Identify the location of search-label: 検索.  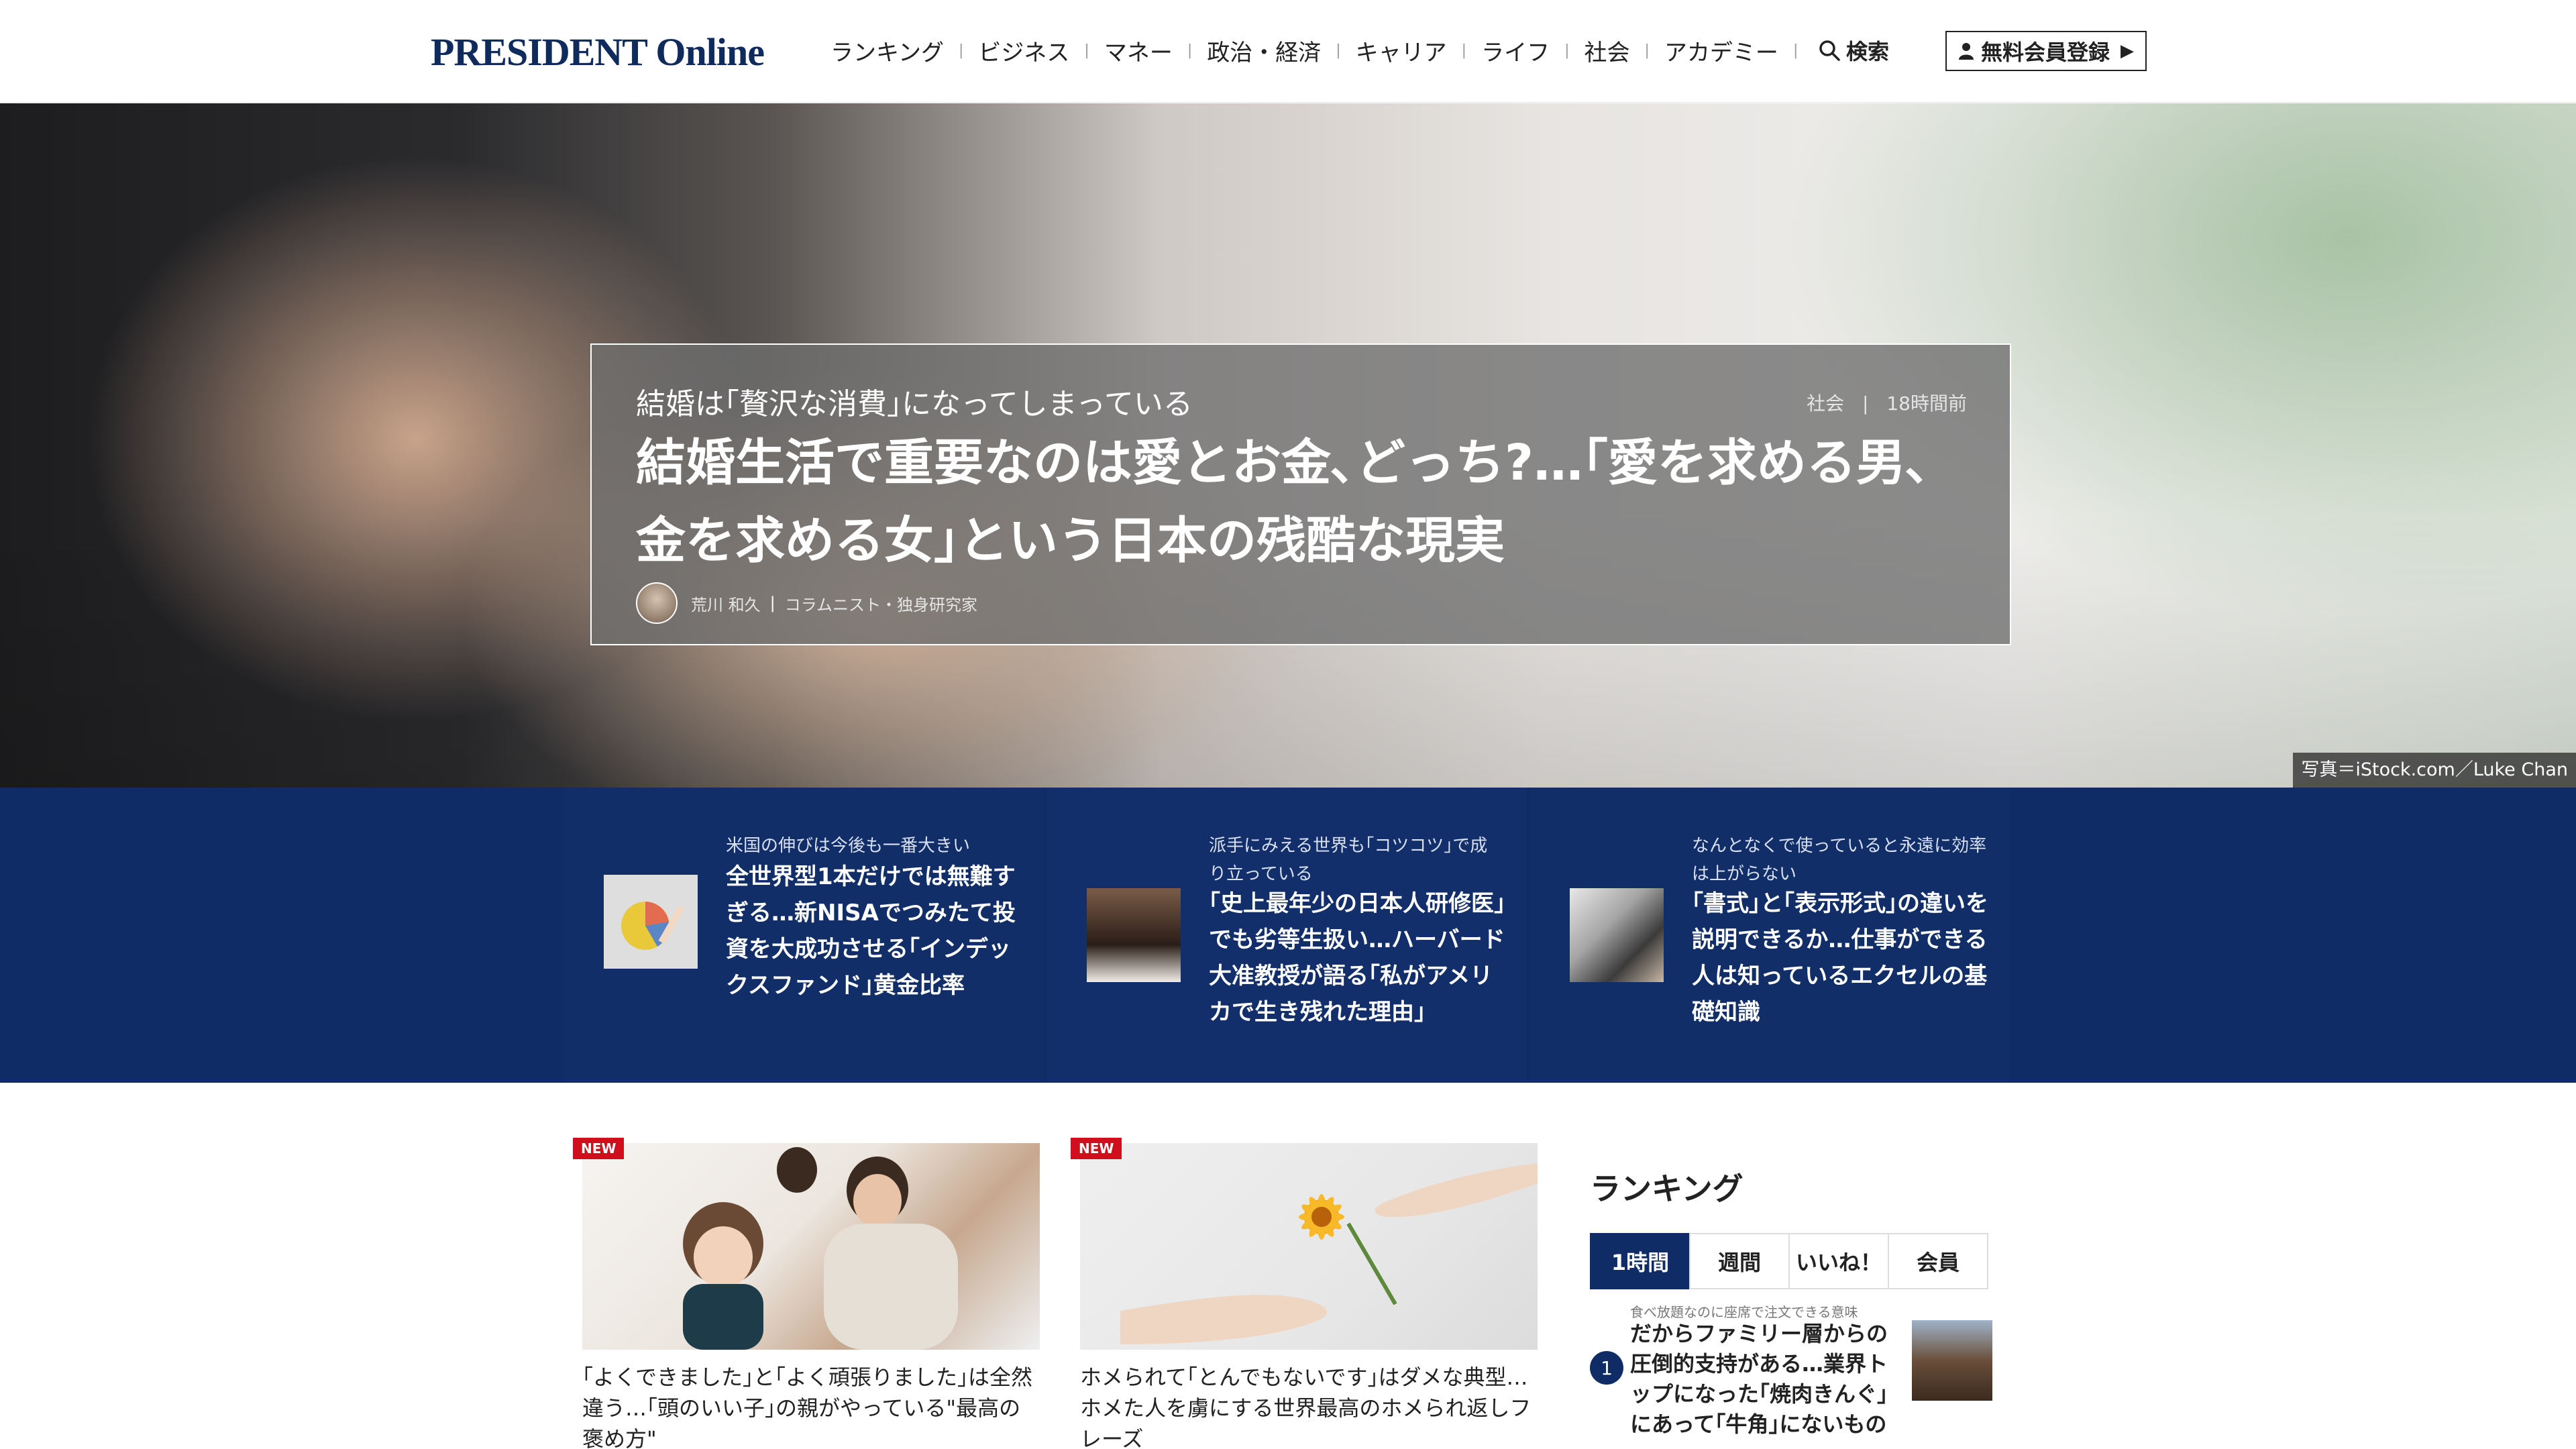
(1868, 51).